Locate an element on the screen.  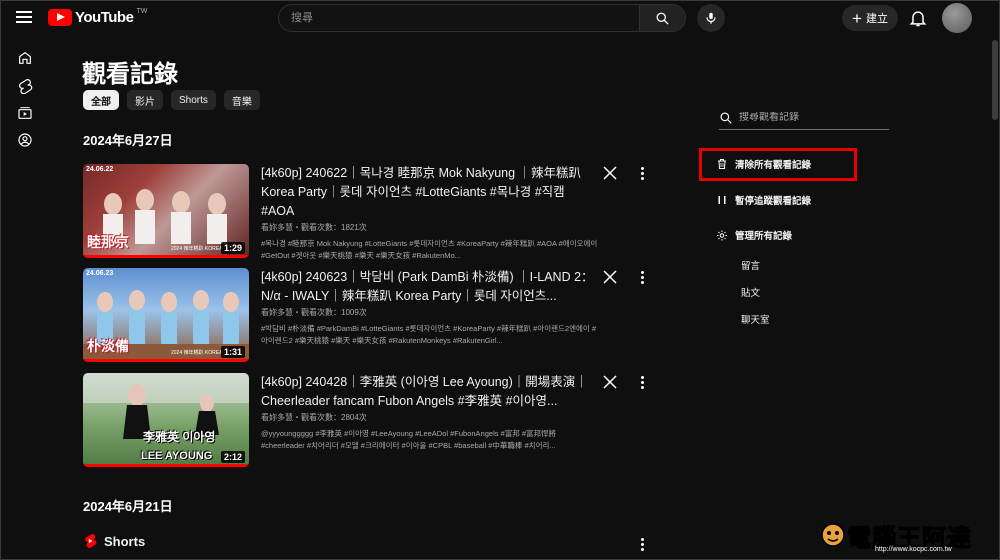
pause-icon is located at coordinates (722, 200).